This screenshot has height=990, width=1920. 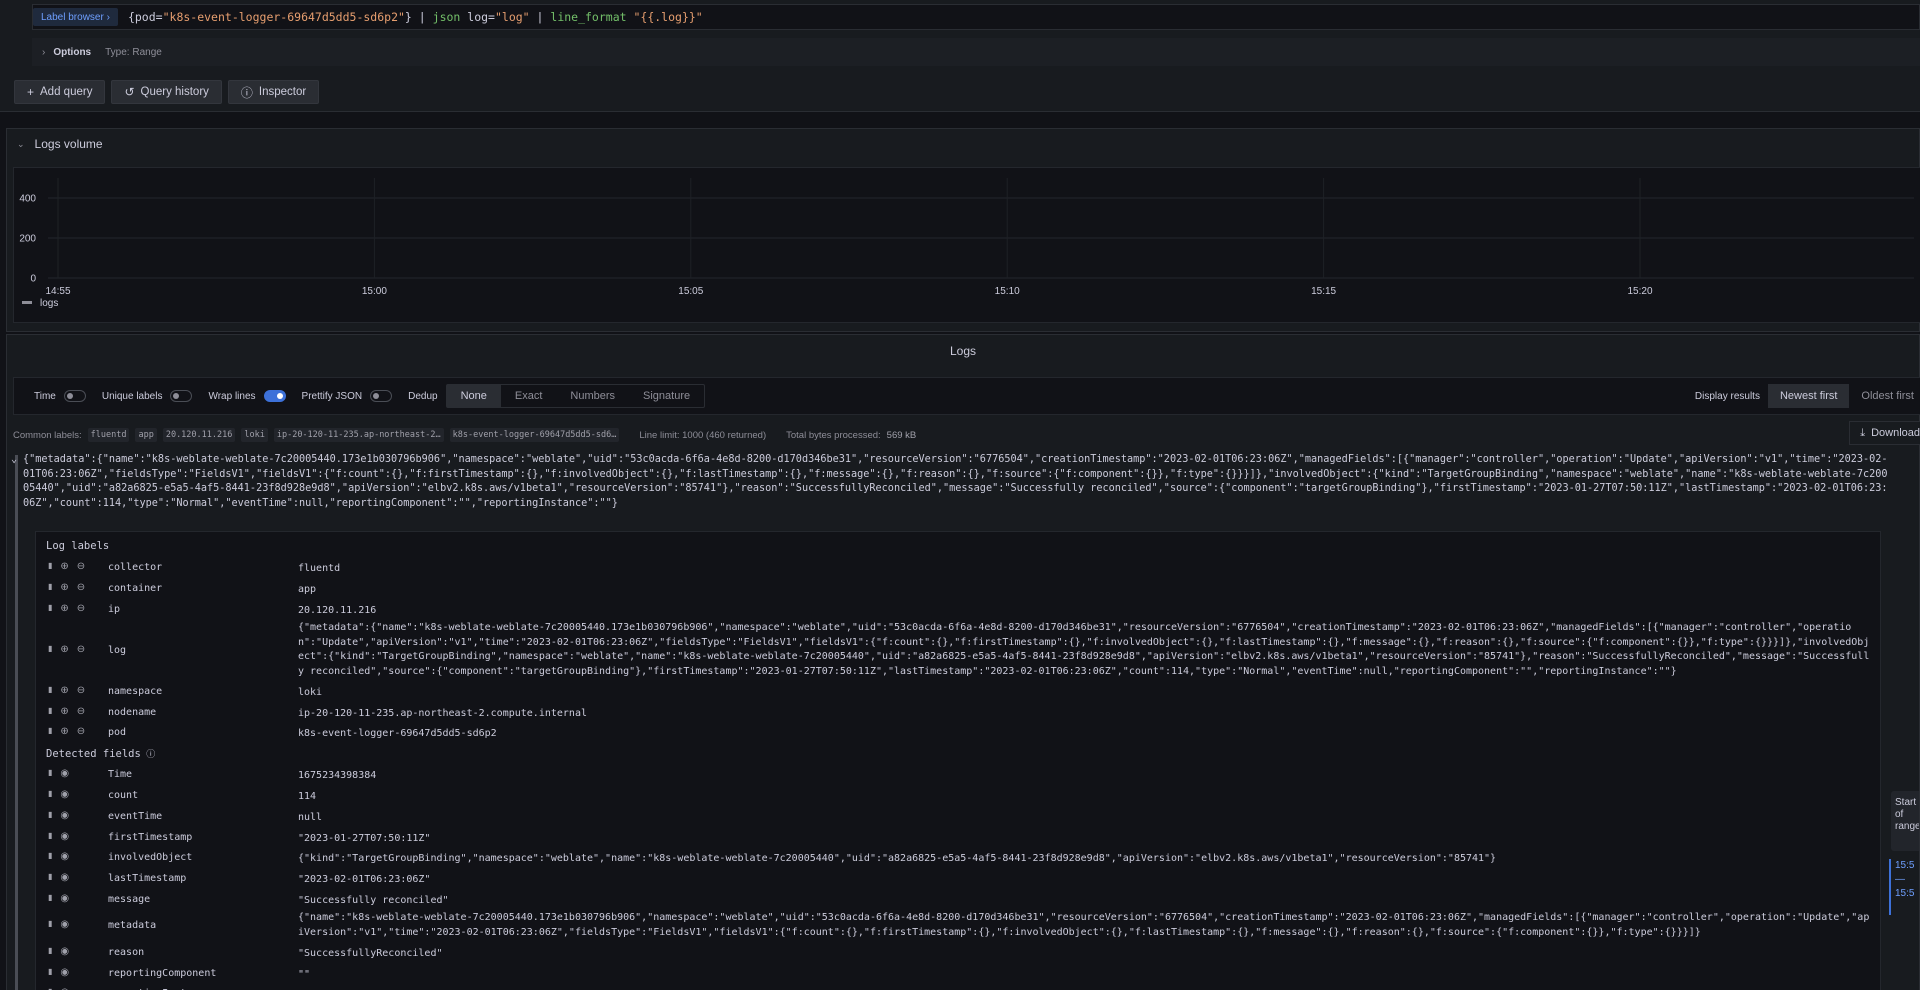 I want to click on detected-field-row: ▮ ◉ count 114, so click(x=958, y=796).